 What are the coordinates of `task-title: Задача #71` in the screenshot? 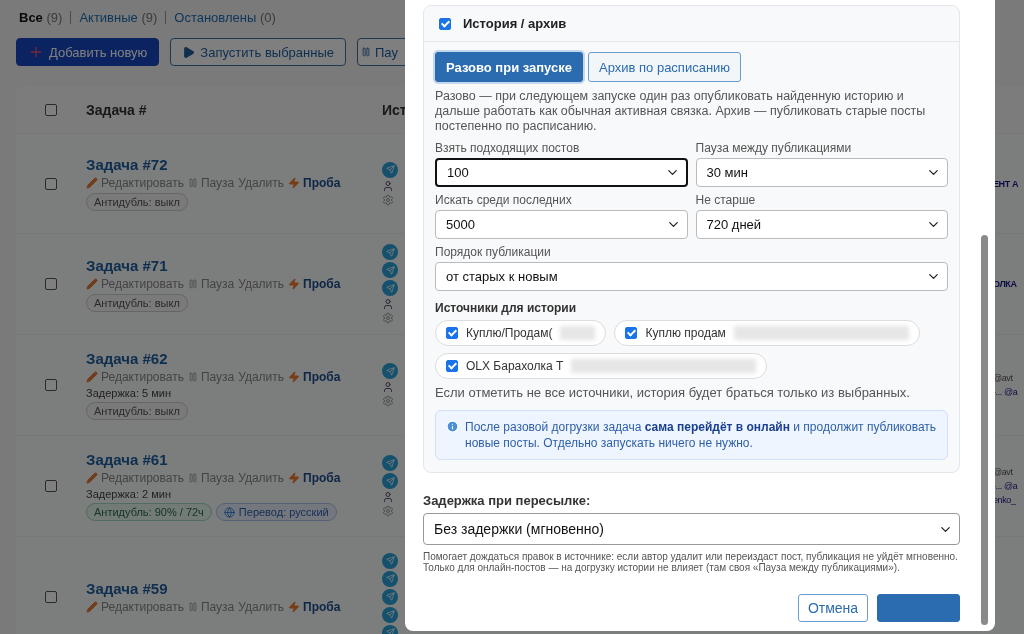 It's located at (234, 265).